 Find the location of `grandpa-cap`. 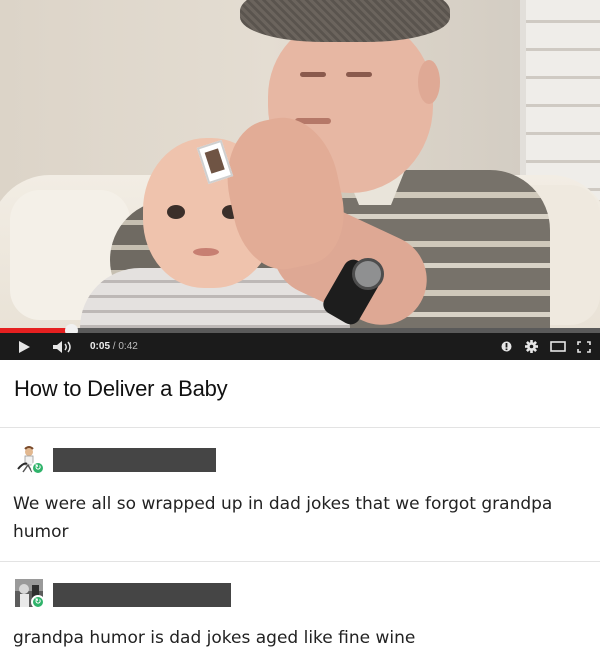

grandpa-cap is located at coordinates (345, 21).